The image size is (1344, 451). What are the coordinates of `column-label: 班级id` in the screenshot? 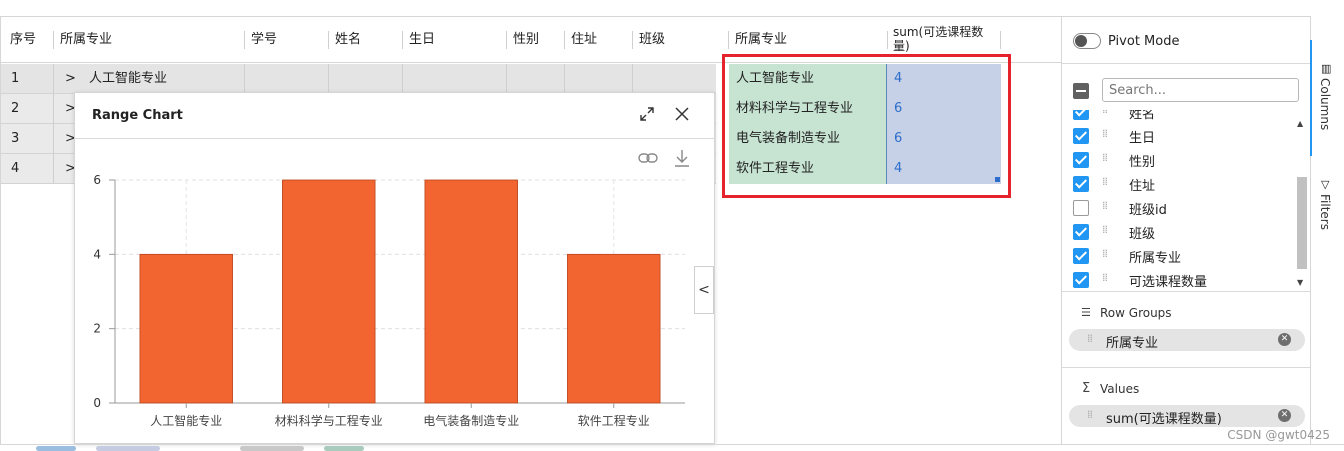 It's located at (1148, 210).